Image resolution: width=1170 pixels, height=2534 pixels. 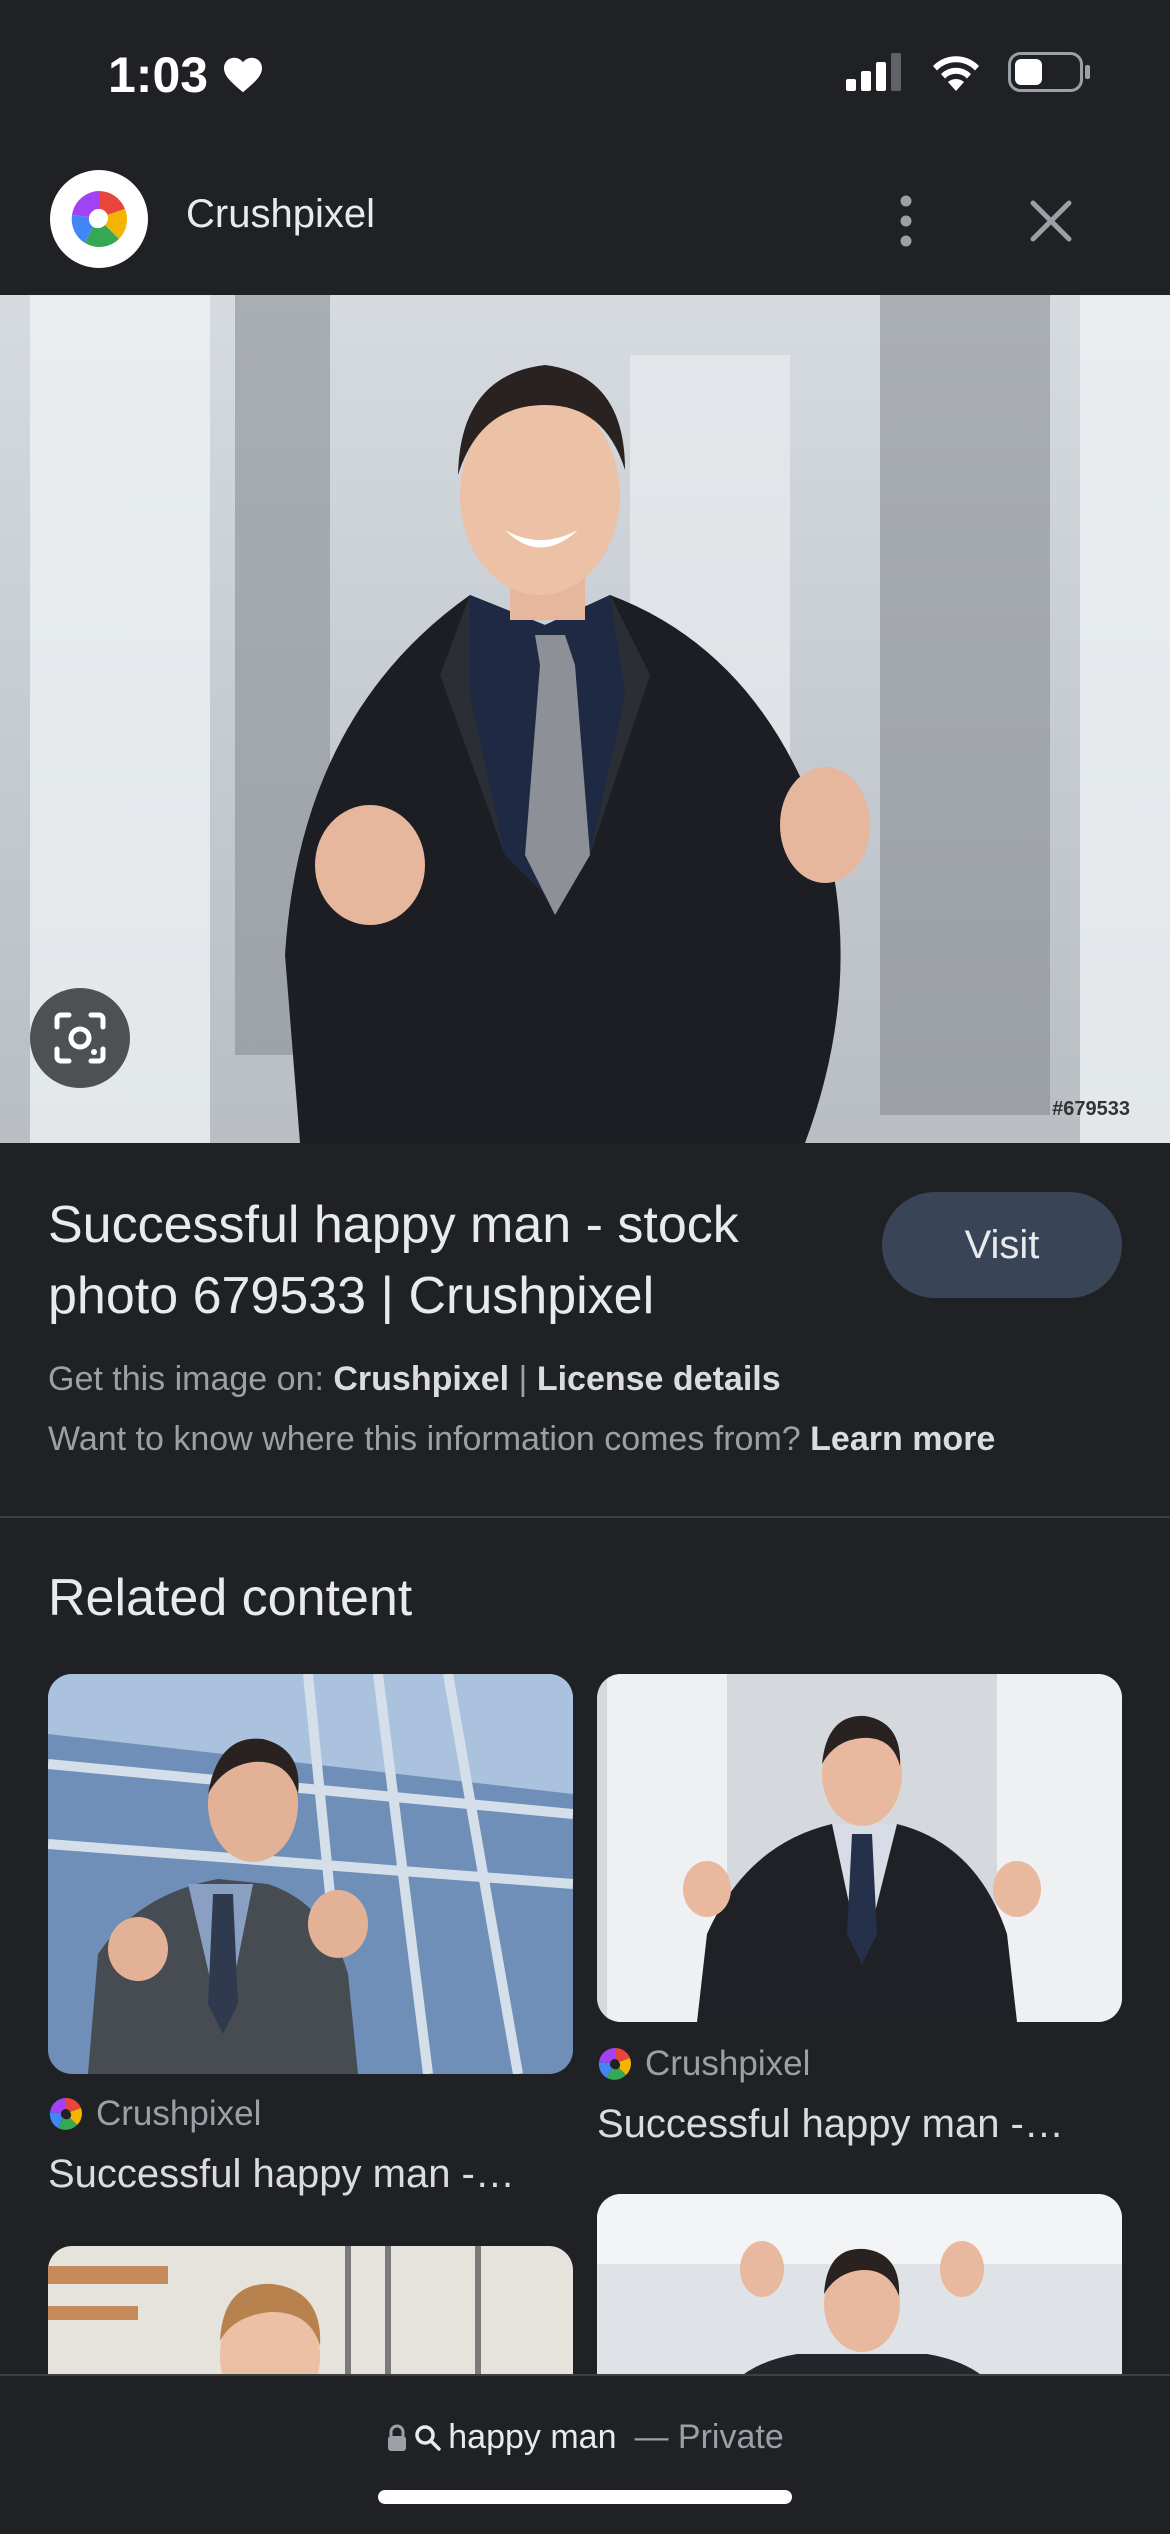 What do you see at coordinates (956, 73) in the screenshot?
I see `wifi-icon` at bounding box center [956, 73].